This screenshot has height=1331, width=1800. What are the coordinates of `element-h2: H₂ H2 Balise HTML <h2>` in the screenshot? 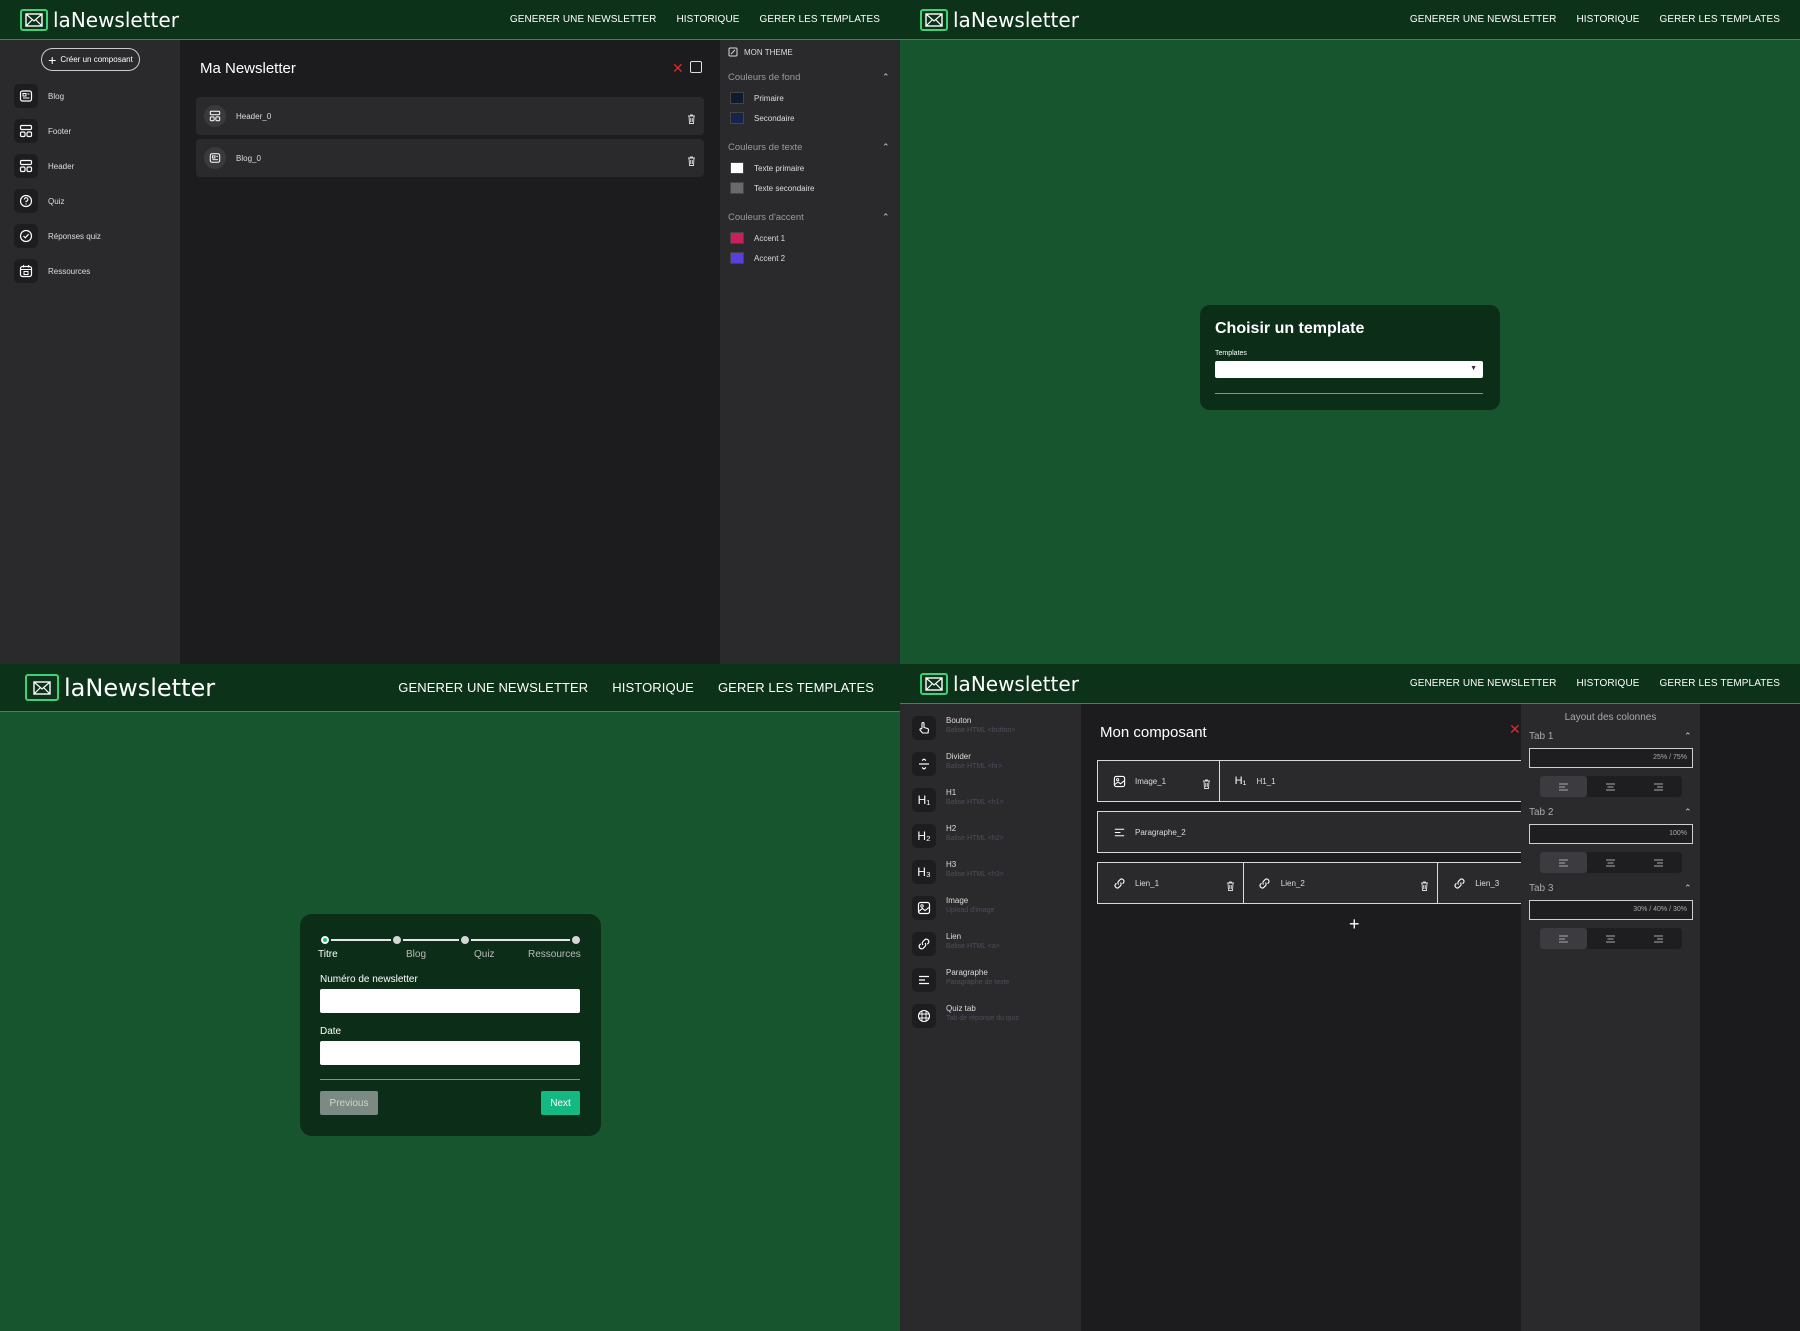 It's located at (958, 836).